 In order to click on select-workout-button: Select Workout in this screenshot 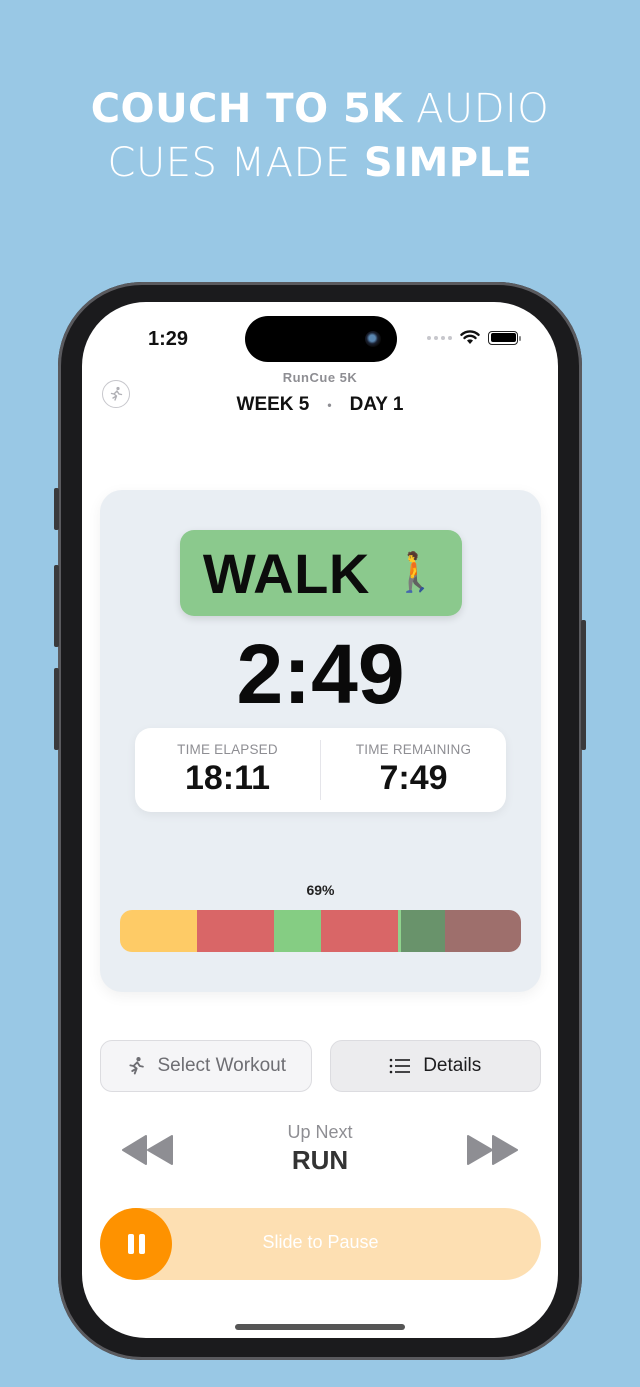, I will do `click(206, 1066)`.